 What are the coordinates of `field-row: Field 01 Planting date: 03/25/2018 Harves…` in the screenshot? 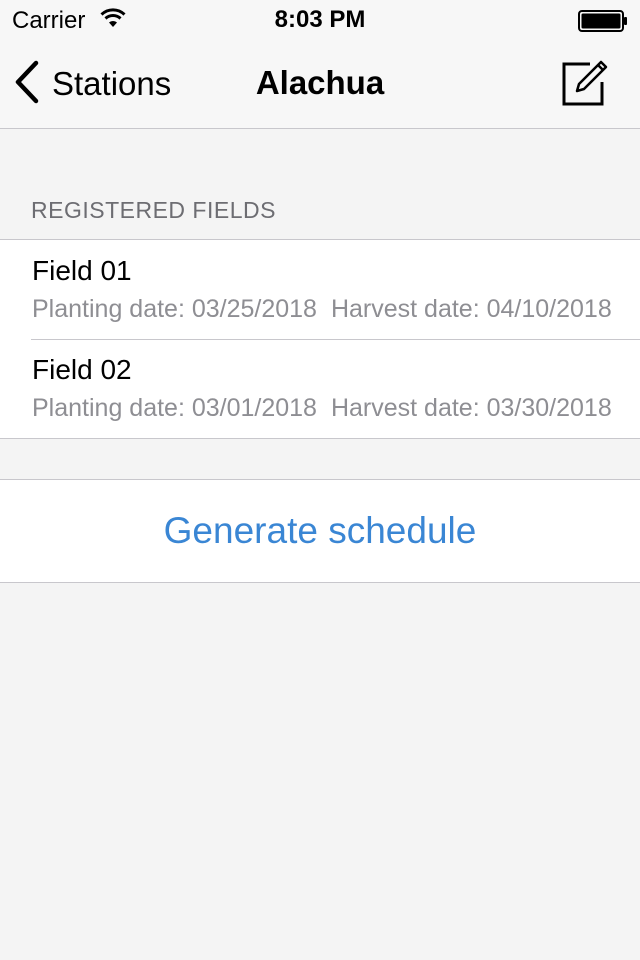 It's located at (320, 289).